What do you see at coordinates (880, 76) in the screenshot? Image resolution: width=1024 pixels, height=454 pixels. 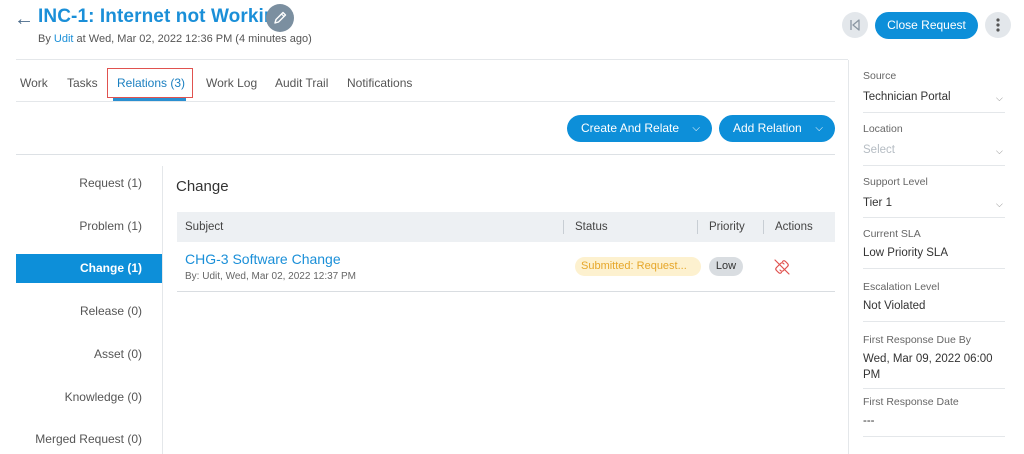 I see `source-label: Source` at bounding box center [880, 76].